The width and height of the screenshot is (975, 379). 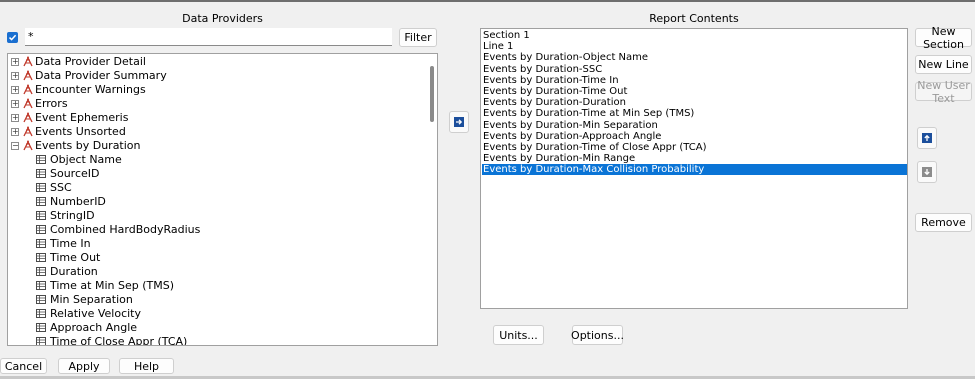 What do you see at coordinates (694, 57) in the screenshot?
I see `report-item: Events by Duration-Object Name` at bounding box center [694, 57].